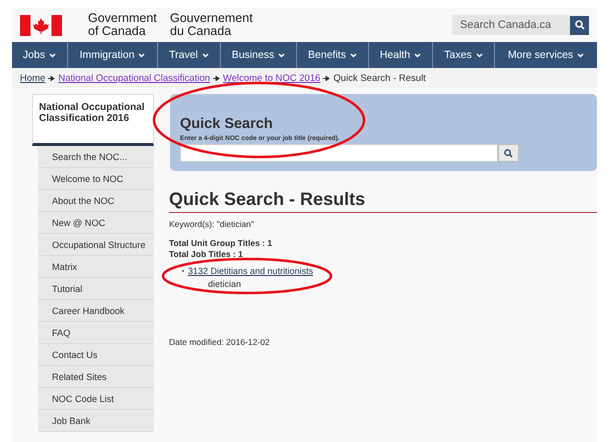 The image size is (612, 442). Describe the element at coordinates (511, 25) in the screenshot. I see `search-field: Search Canada.ca` at that location.